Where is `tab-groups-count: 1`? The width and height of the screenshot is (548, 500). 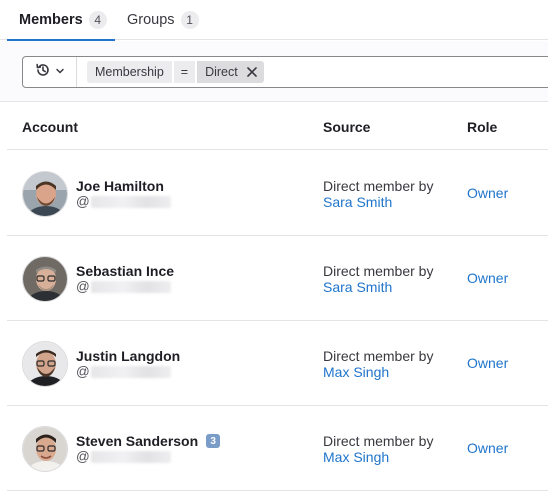
tab-groups-count: 1 is located at coordinates (189, 20).